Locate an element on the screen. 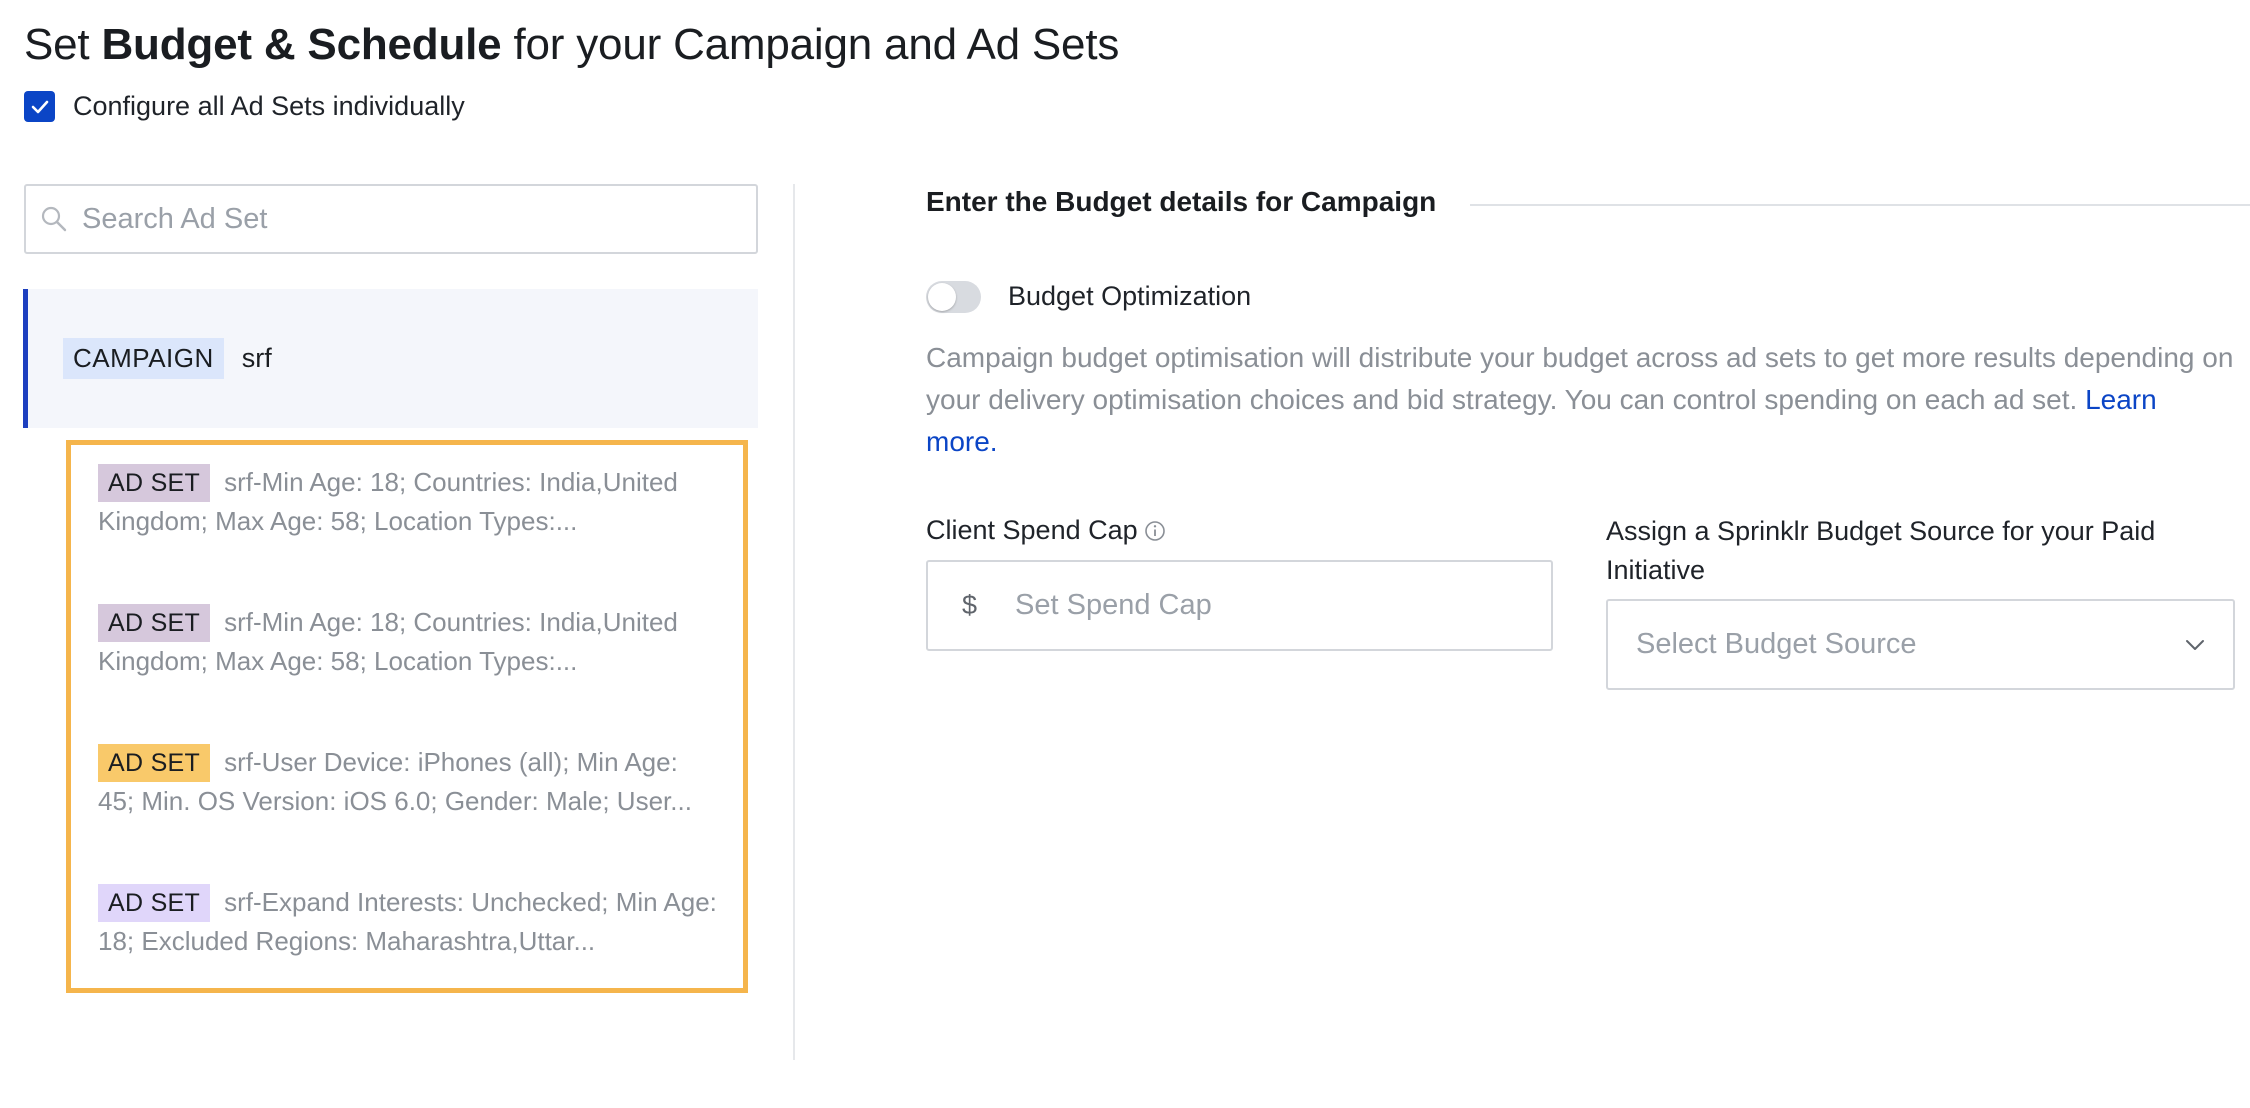 This screenshot has height=1108, width=2250. campaign-name: srf is located at coordinates (256, 358).